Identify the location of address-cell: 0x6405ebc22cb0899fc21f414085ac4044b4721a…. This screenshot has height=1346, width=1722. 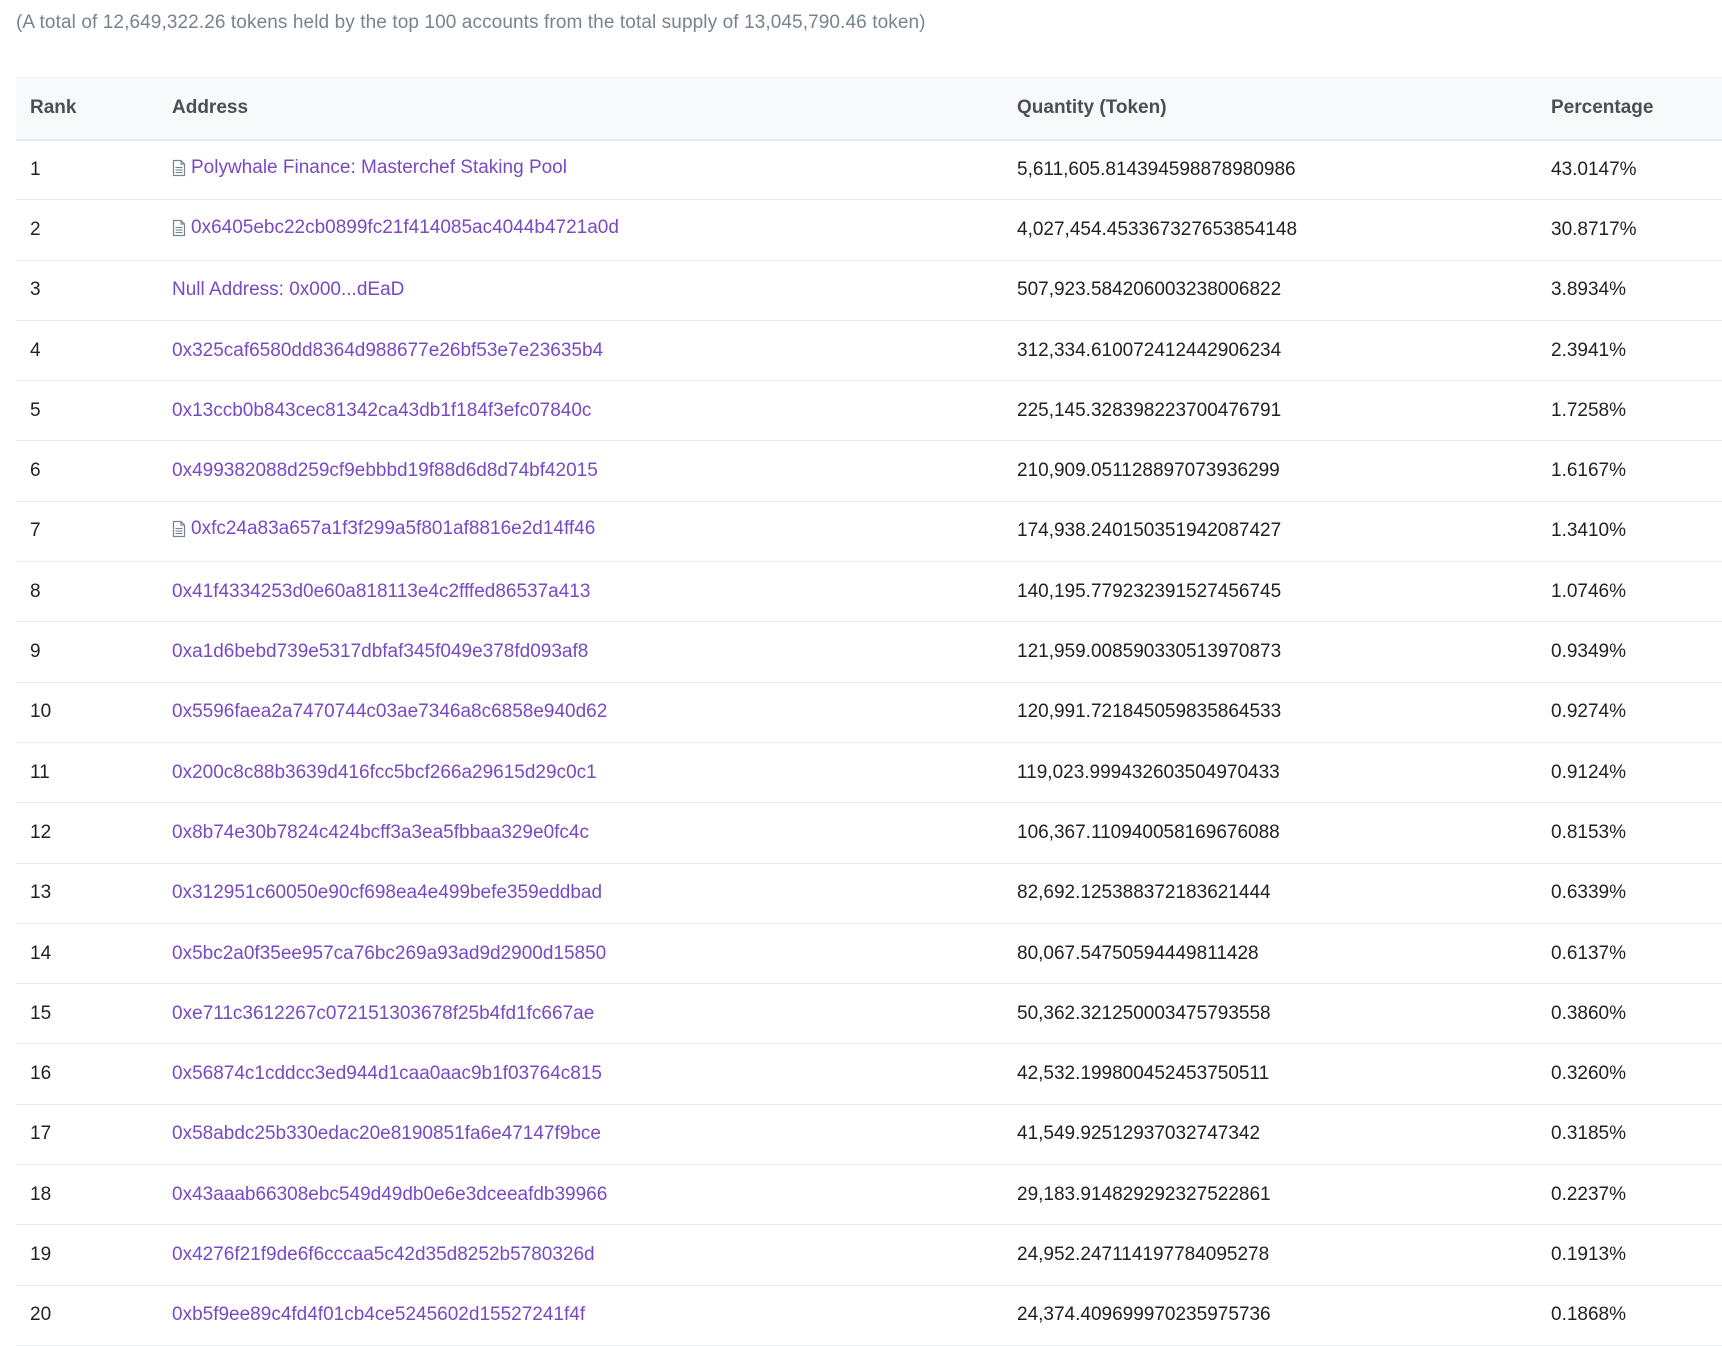
(594, 230).